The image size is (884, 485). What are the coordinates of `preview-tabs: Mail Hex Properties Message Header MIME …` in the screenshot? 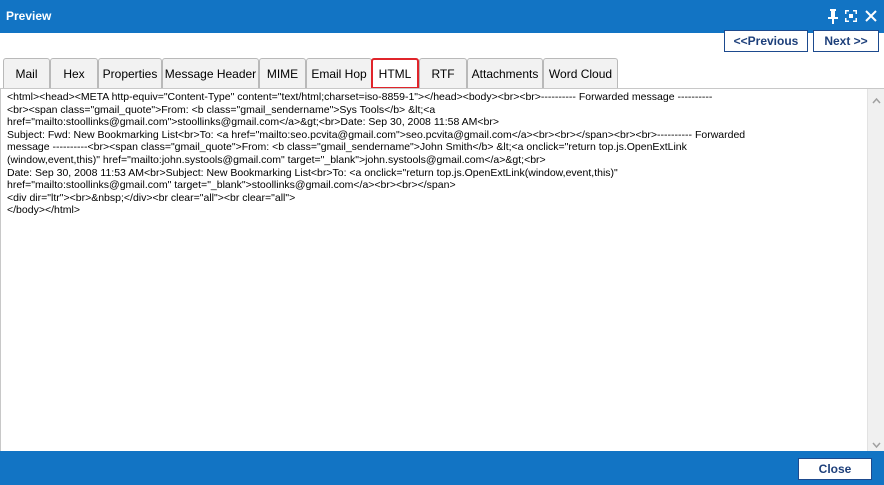 It's located at (442, 73).